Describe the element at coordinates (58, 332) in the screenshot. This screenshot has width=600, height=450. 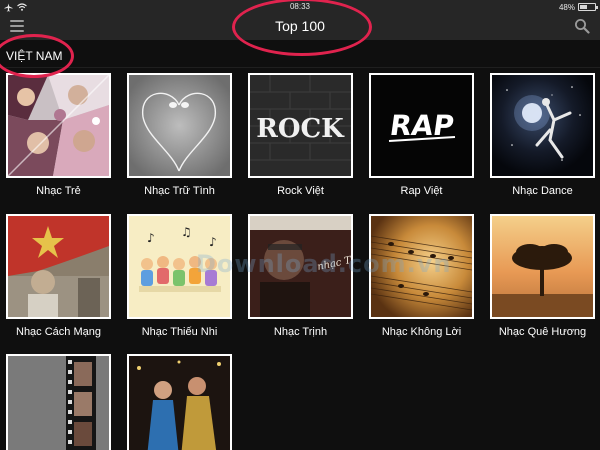
I see `genre-label: Nhạc Cách Mạng` at that location.